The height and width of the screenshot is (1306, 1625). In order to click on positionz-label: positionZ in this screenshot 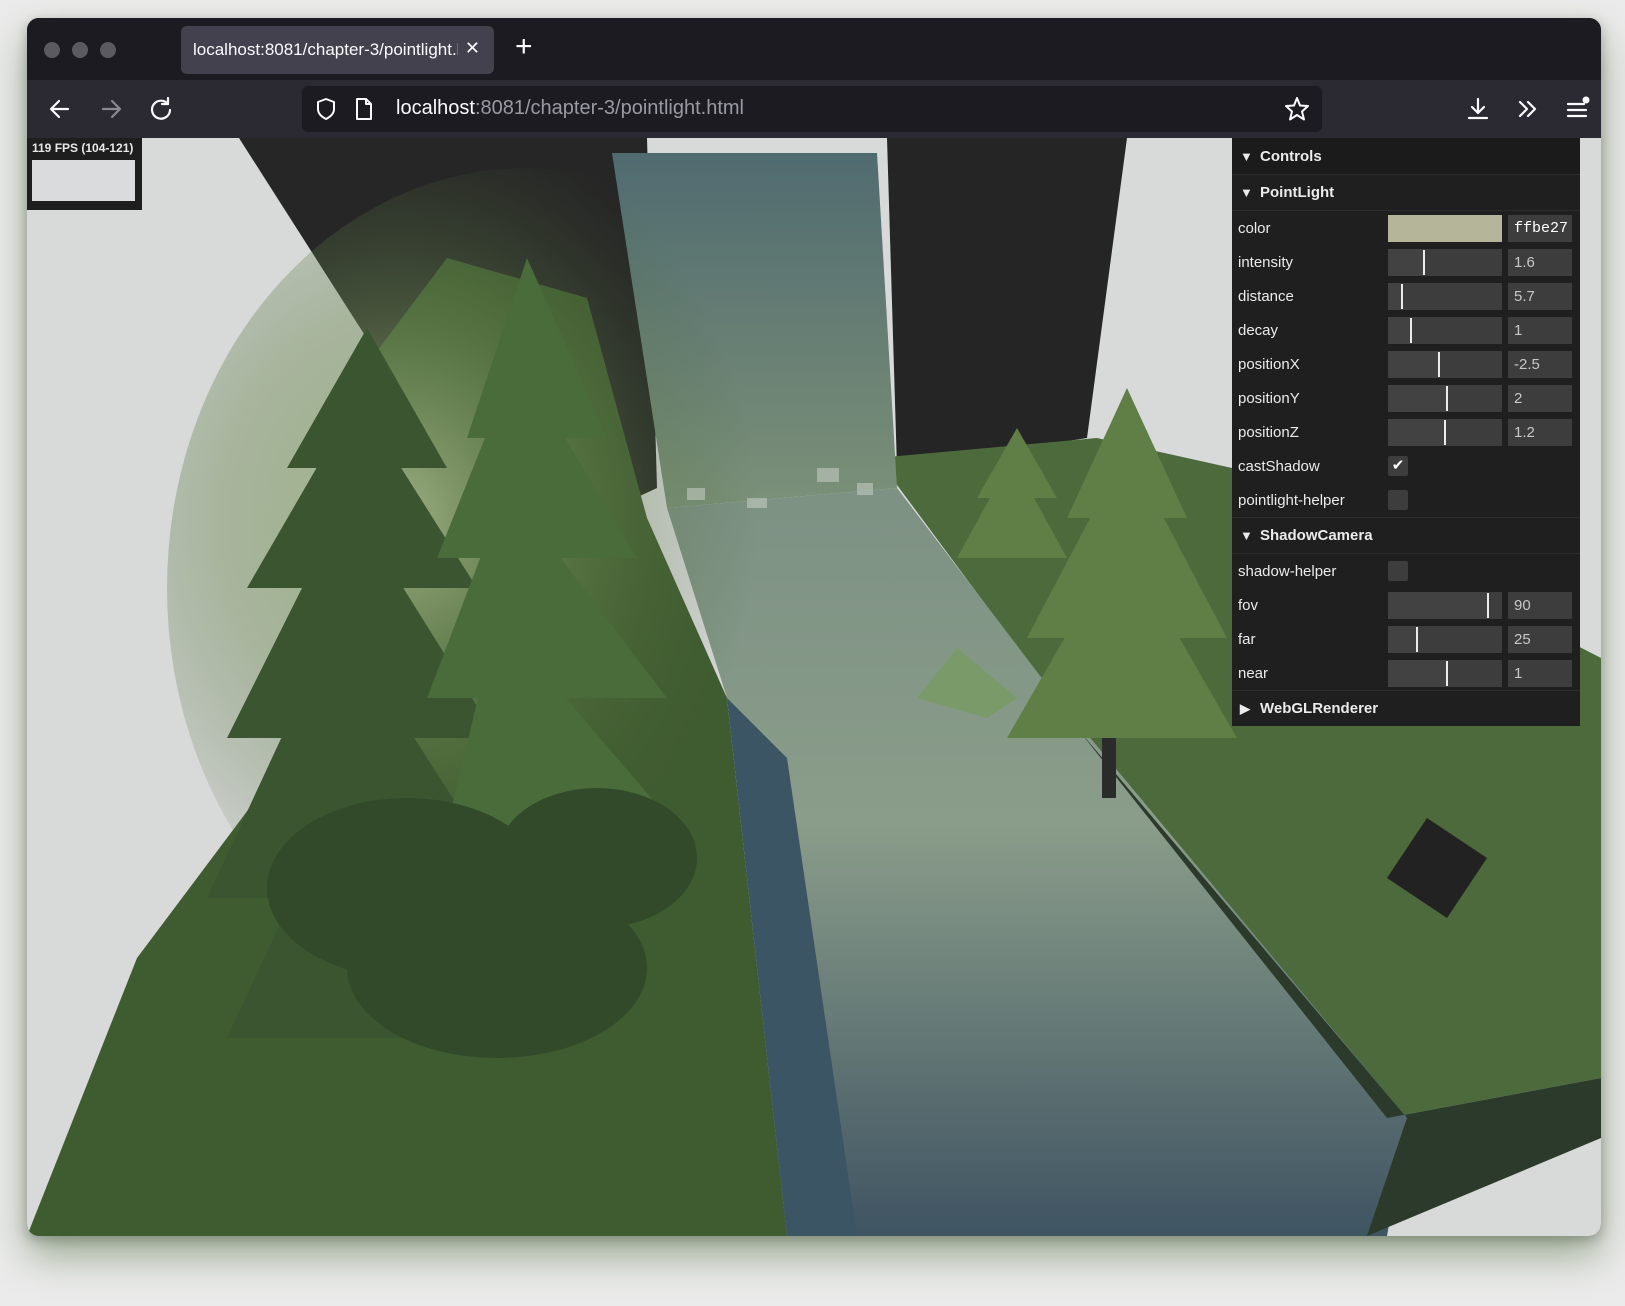, I will do `click(1268, 432)`.